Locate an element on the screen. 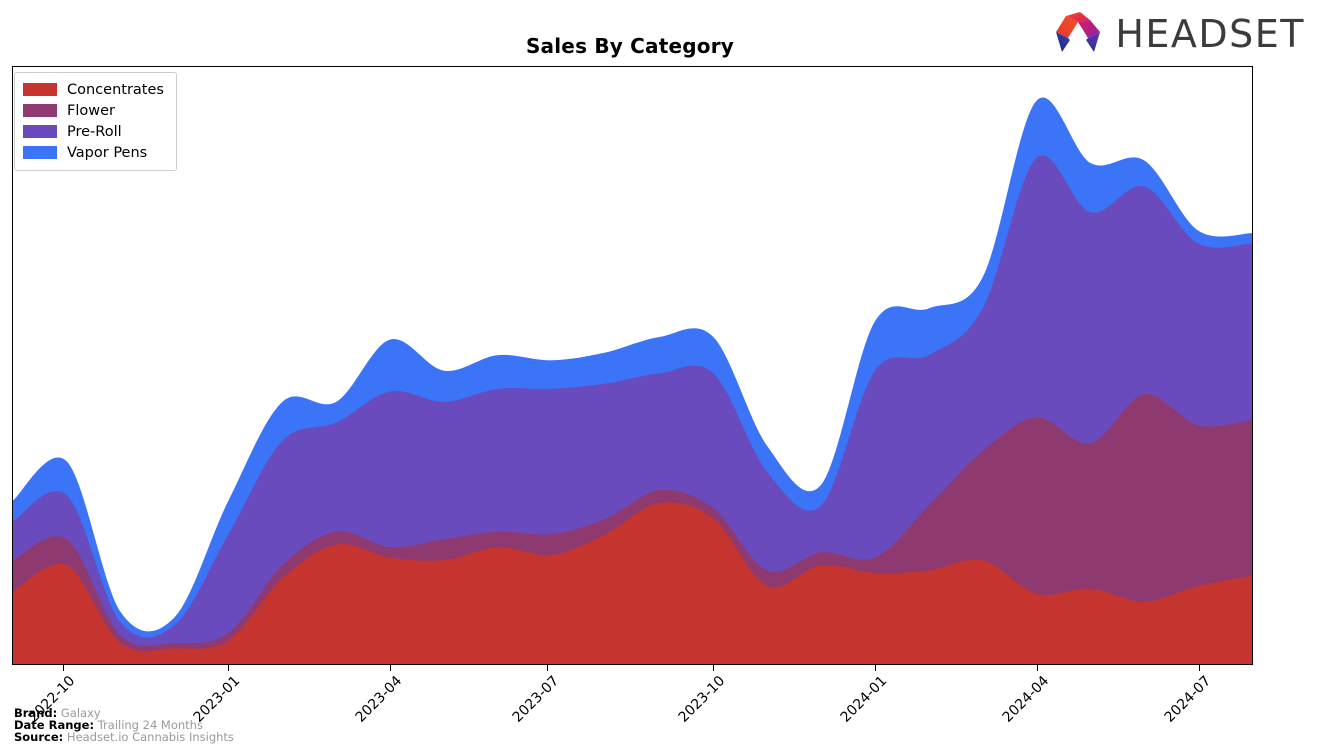 Image resolution: width=1317 pixels, height=748 pixels. x-axis-tick-label: 2023-10 is located at coordinates (702, 699).